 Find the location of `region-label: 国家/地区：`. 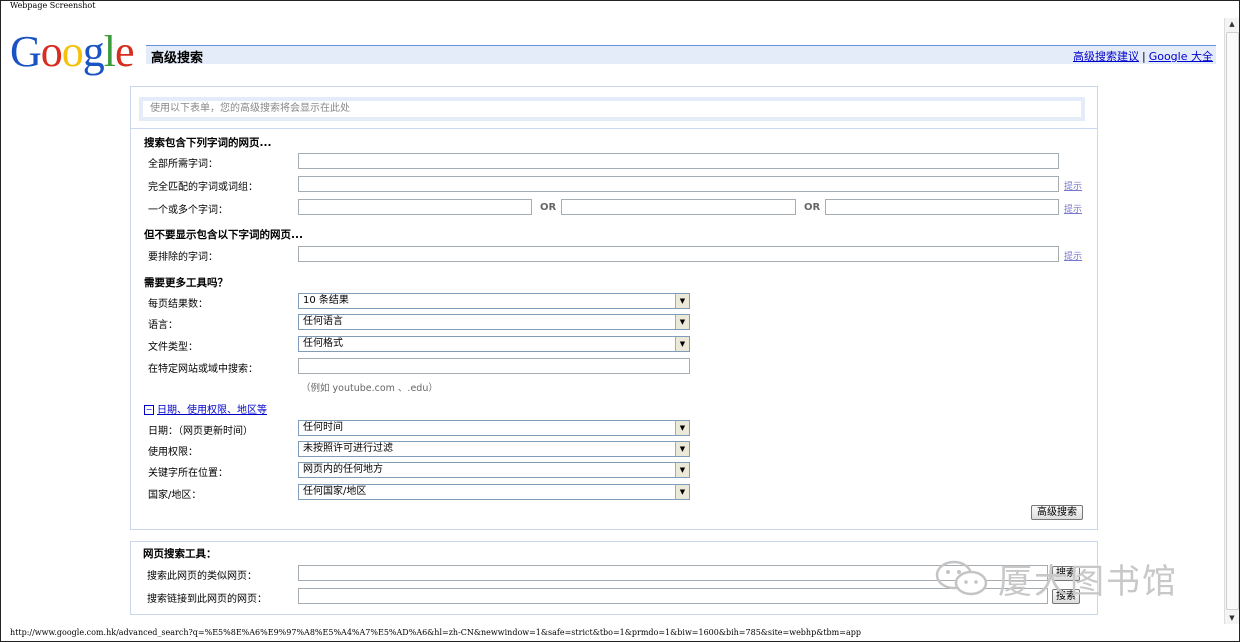

region-label: 国家/地区： is located at coordinates (175, 495).